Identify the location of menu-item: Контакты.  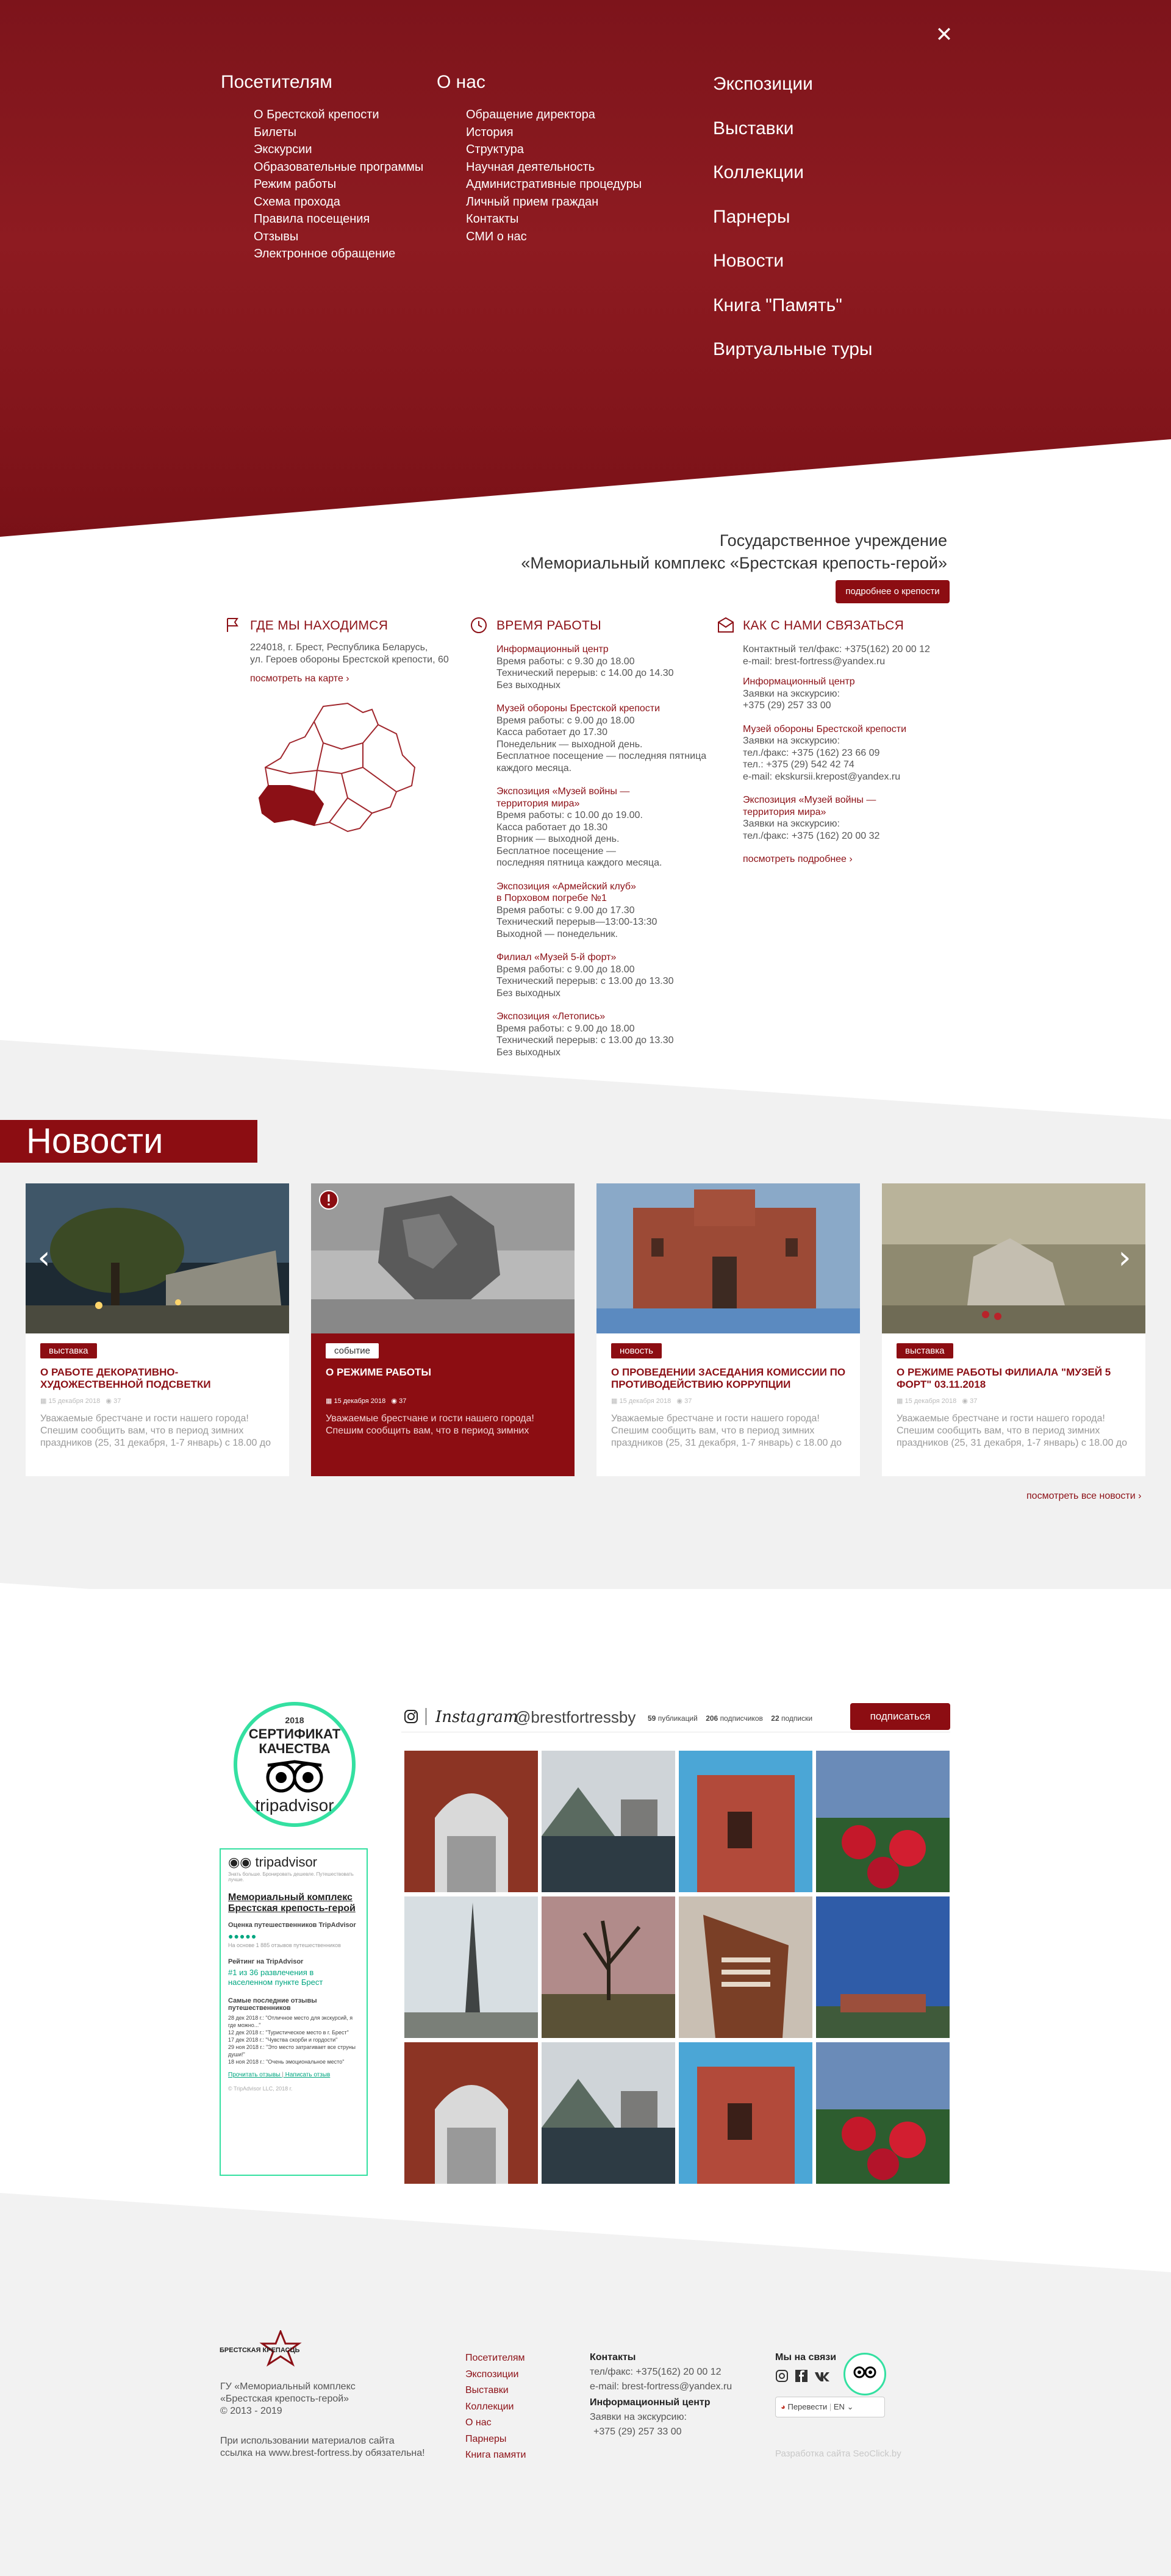
(554, 219).